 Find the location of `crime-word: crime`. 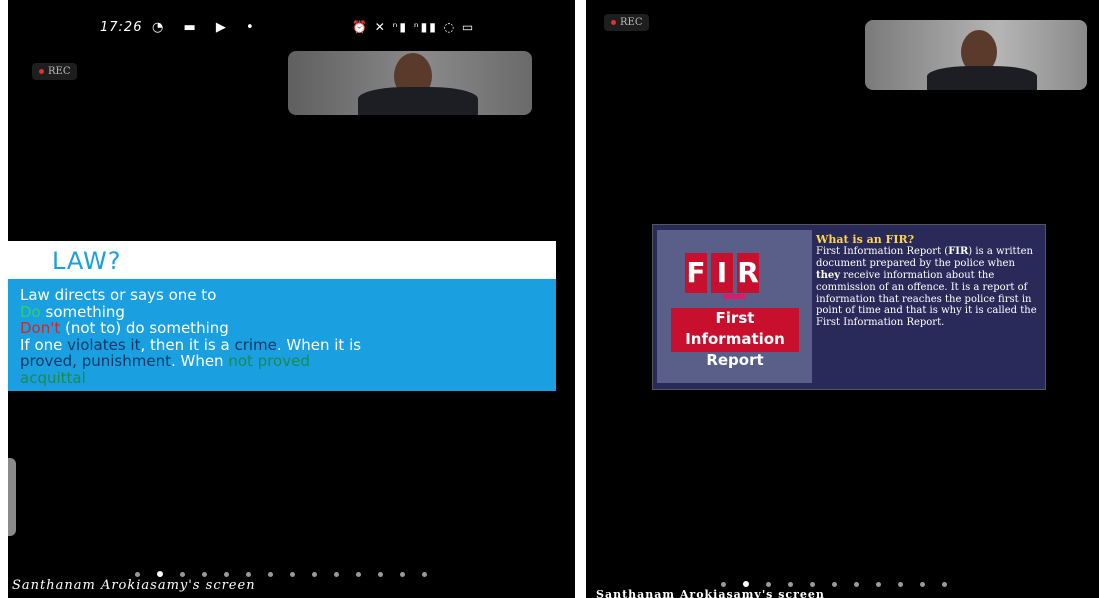

crime-word: crime is located at coordinates (255, 344).